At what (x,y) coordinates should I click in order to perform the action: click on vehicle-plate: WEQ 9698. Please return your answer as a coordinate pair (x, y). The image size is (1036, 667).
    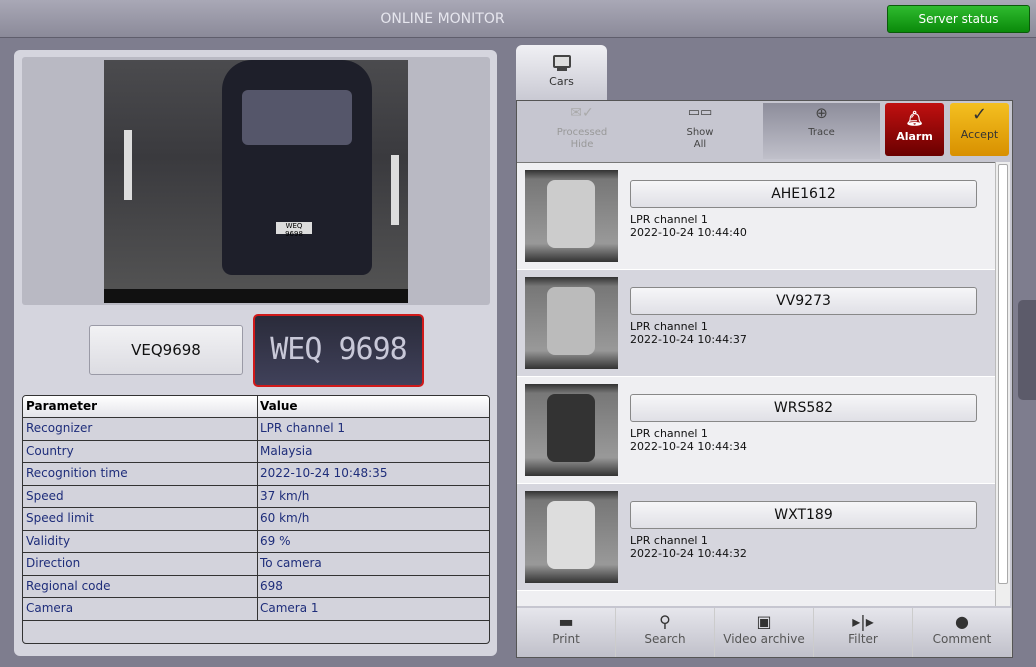
    Looking at the image, I should click on (294, 230).